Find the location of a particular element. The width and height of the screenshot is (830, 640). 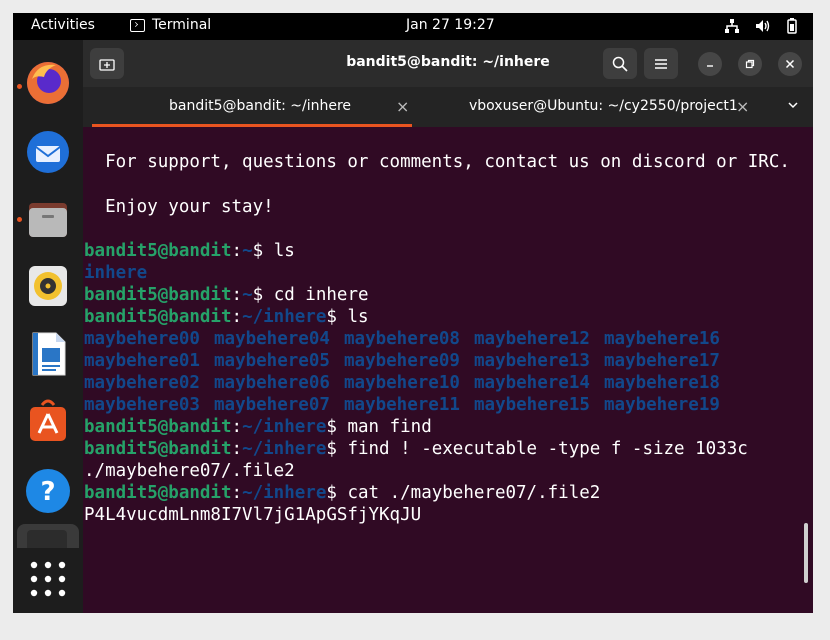

minimize-icon is located at coordinates (710, 66).